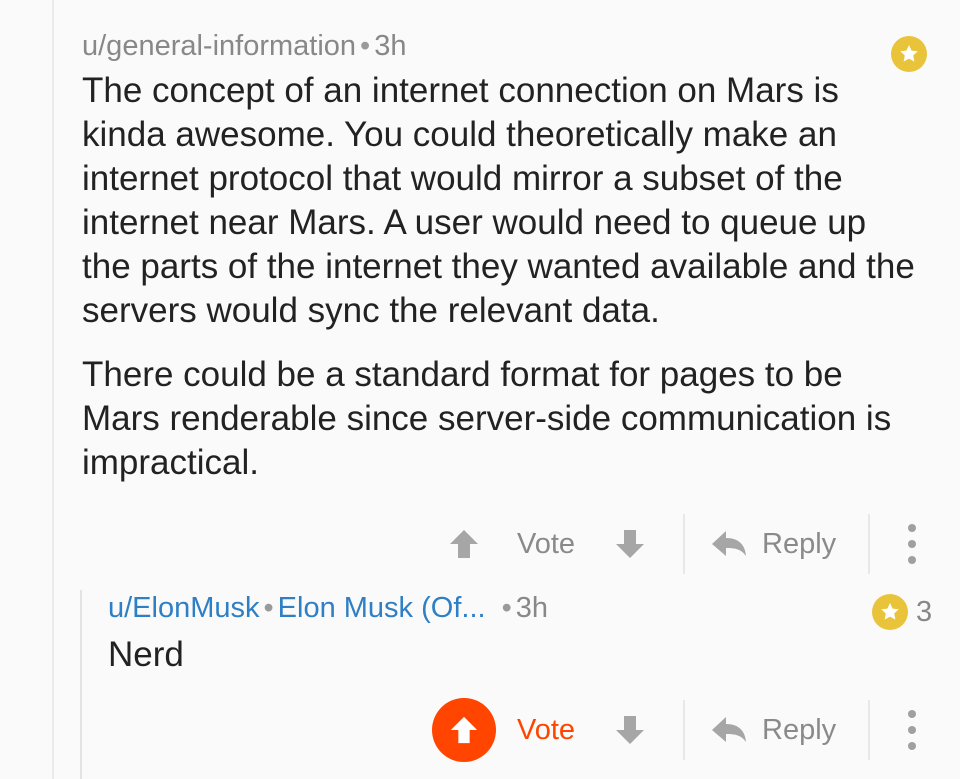 This screenshot has height=779, width=960. What do you see at coordinates (219, 46) in the screenshot?
I see `username: u/general-information` at bounding box center [219, 46].